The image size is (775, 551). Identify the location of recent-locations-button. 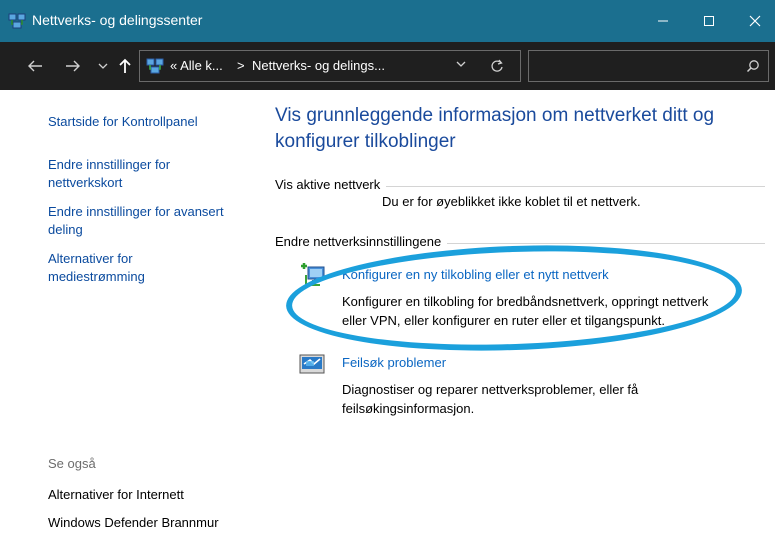
(103, 66).